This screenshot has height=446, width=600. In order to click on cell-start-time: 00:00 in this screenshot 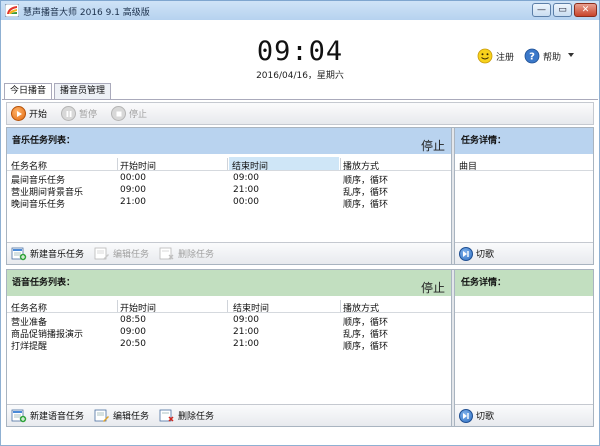, I will do `click(133, 178)`.